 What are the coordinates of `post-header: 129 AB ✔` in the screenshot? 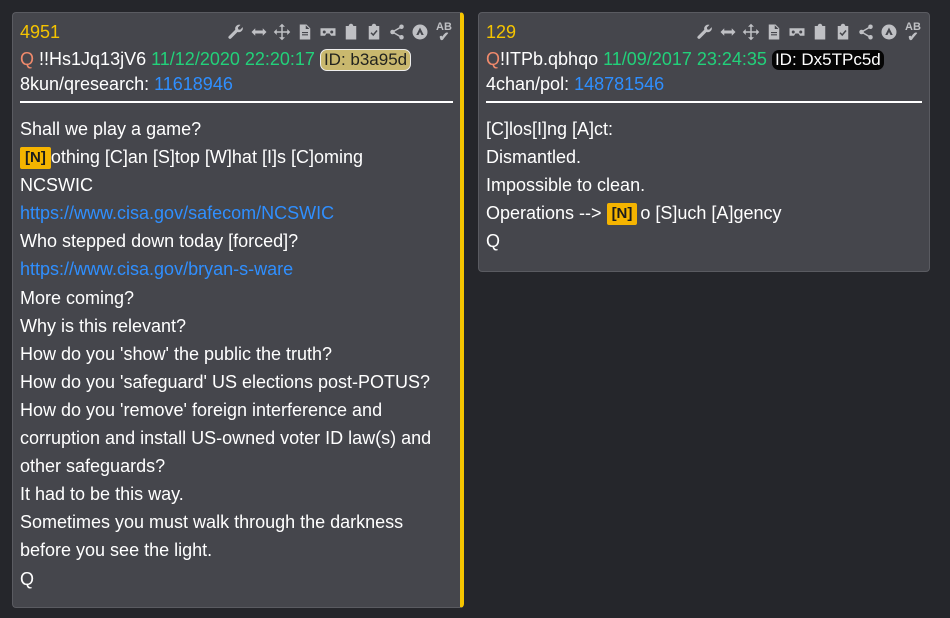 It's located at (705, 32).